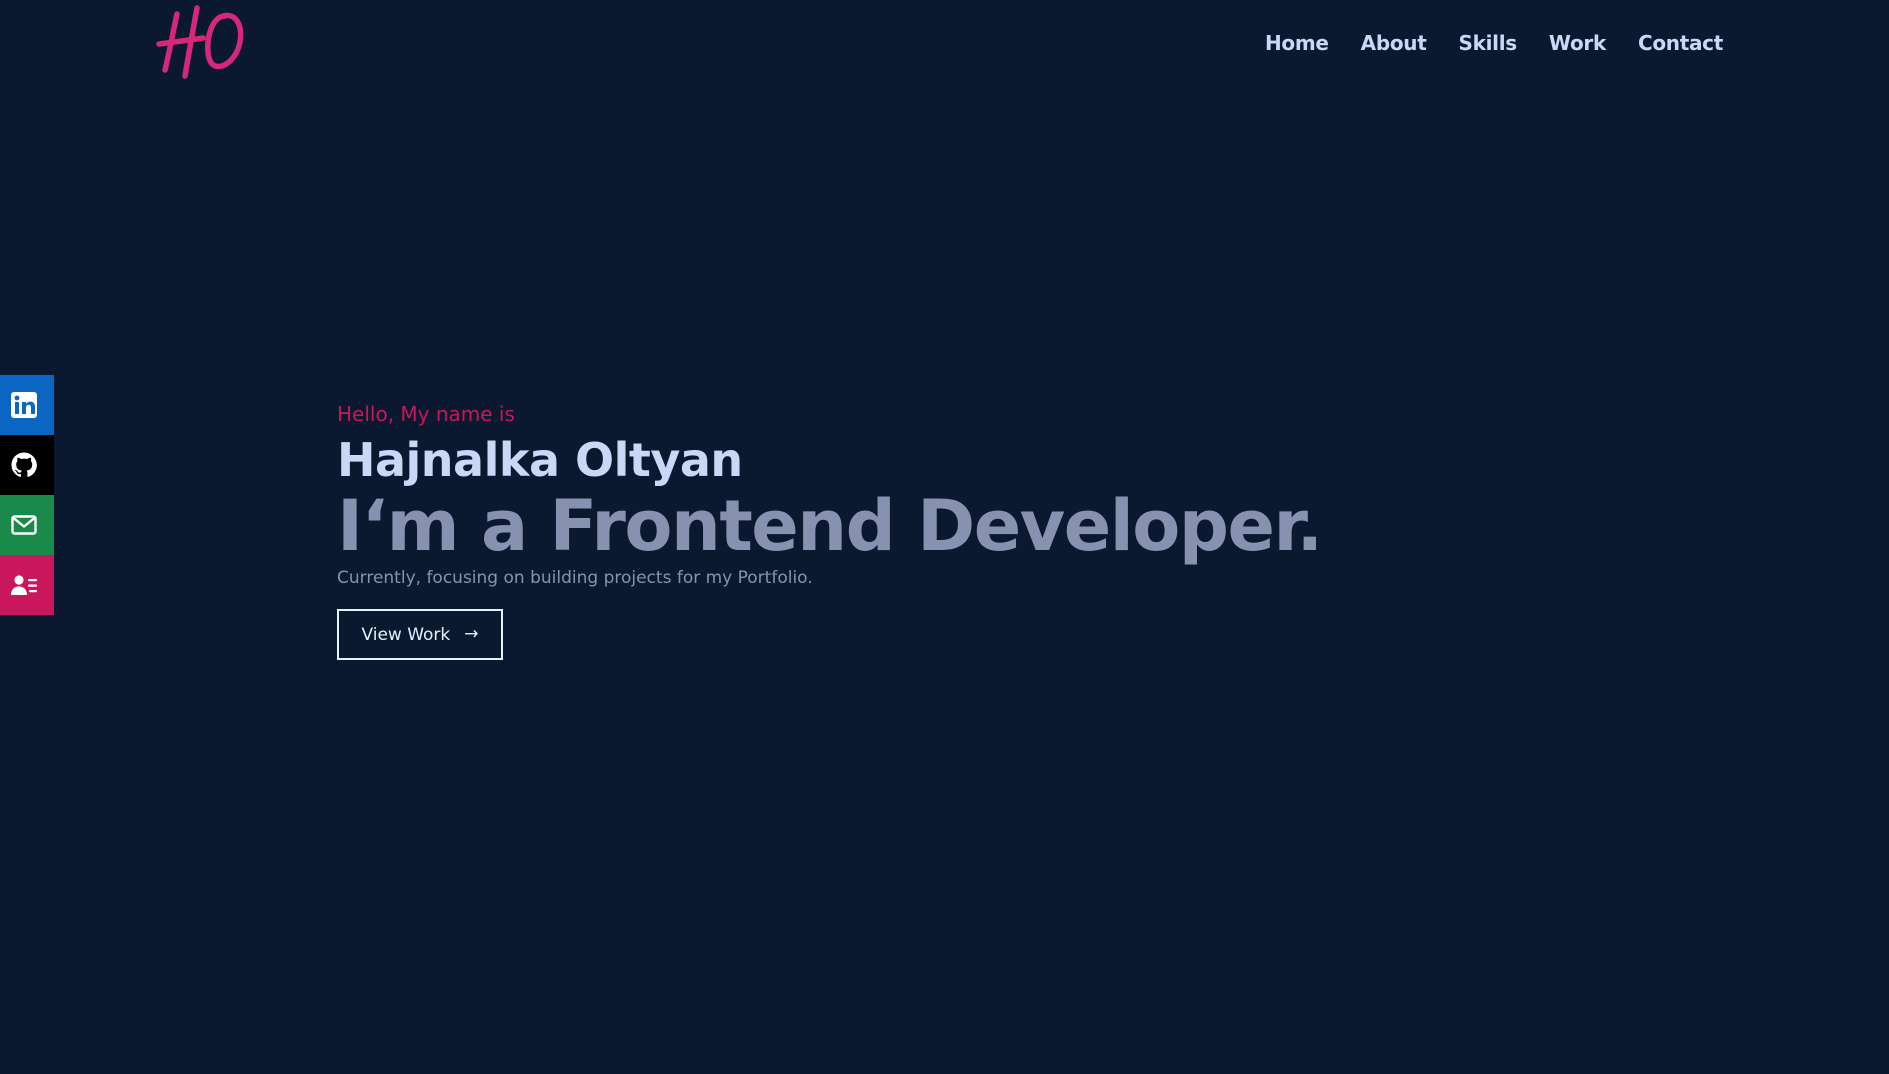  I want to click on linkedin-link, so click(27, 405).